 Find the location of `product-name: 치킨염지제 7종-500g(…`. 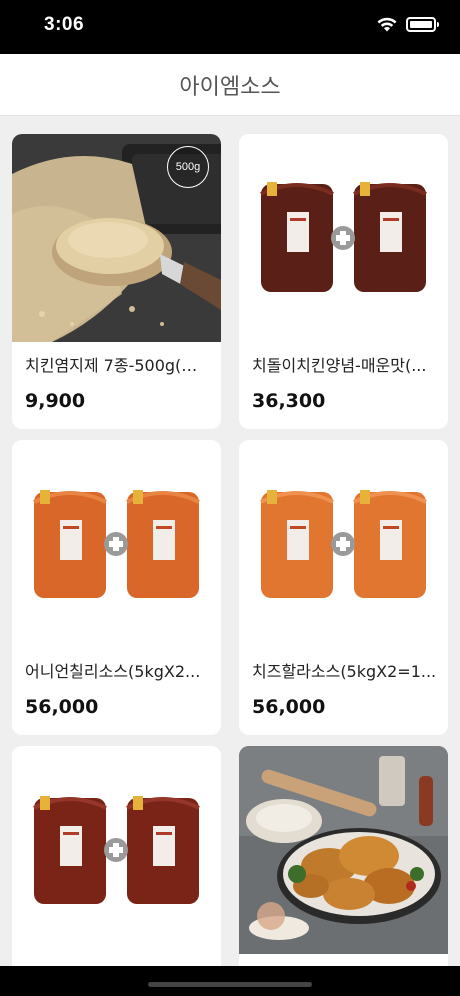

product-name: 치킨염지제 7종-500g(… is located at coordinates (118, 364).